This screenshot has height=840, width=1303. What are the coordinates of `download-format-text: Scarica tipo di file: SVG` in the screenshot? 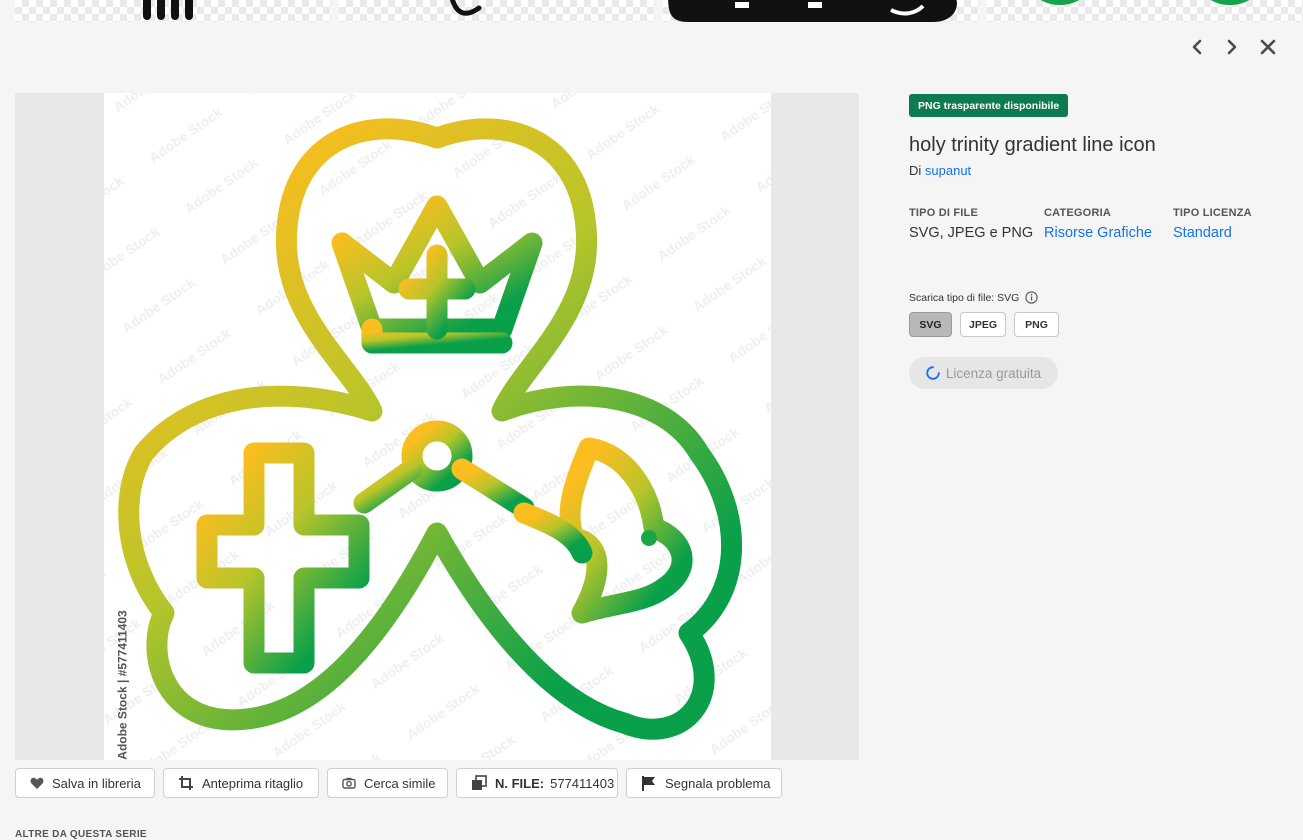 It's located at (964, 297).